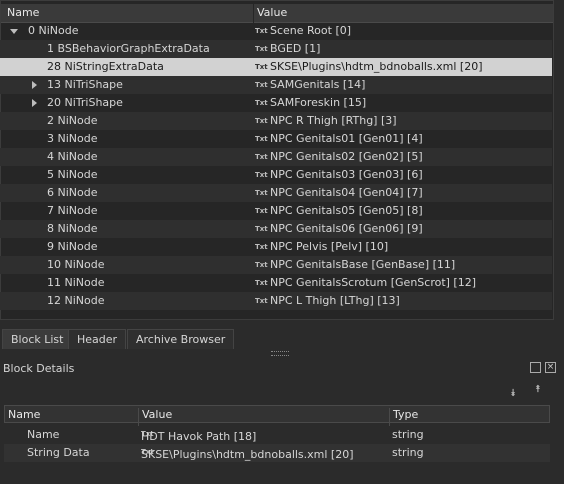  Describe the element at coordinates (276, 193) in the screenshot. I see `tree-row: 6 NiNode Txt NPC Genitals04 [Gen04] [7]` at that location.